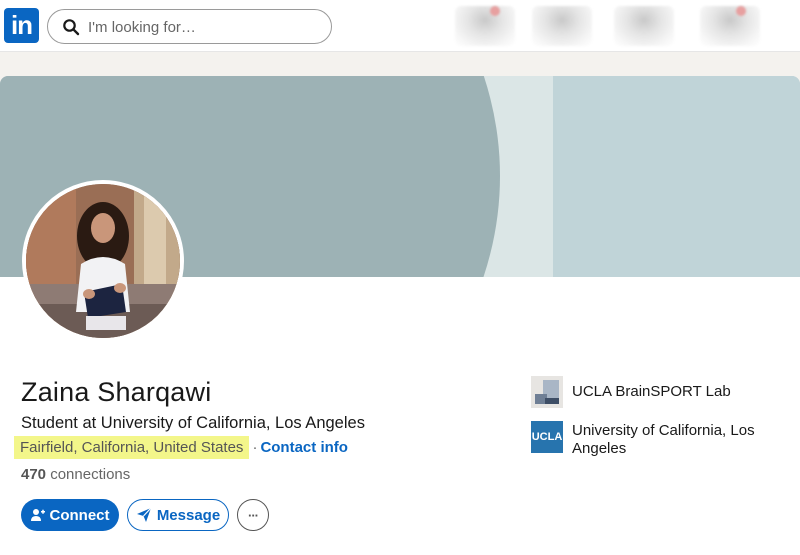 The height and width of the screenshot is (555, 800). Describe the element at coordinates (547, 392) in the screenshot. I see `lab-logo-icon` at that location.